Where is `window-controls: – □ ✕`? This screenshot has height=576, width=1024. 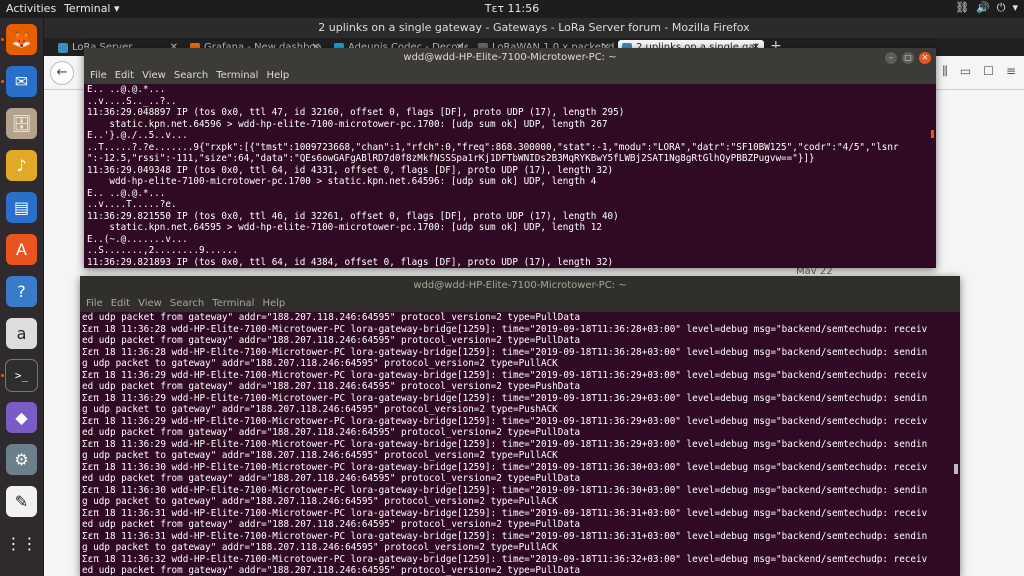
window-controls: – □ ✕ is located at coordinates (908, 58).